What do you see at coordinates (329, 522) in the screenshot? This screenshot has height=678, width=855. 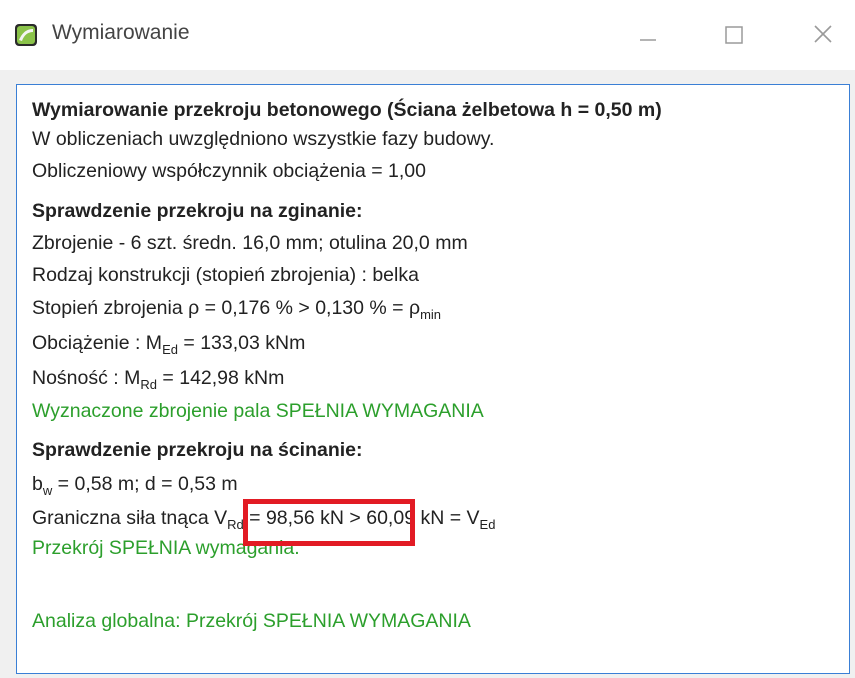 I see `highlight-box` at bounding box center [329, 522].